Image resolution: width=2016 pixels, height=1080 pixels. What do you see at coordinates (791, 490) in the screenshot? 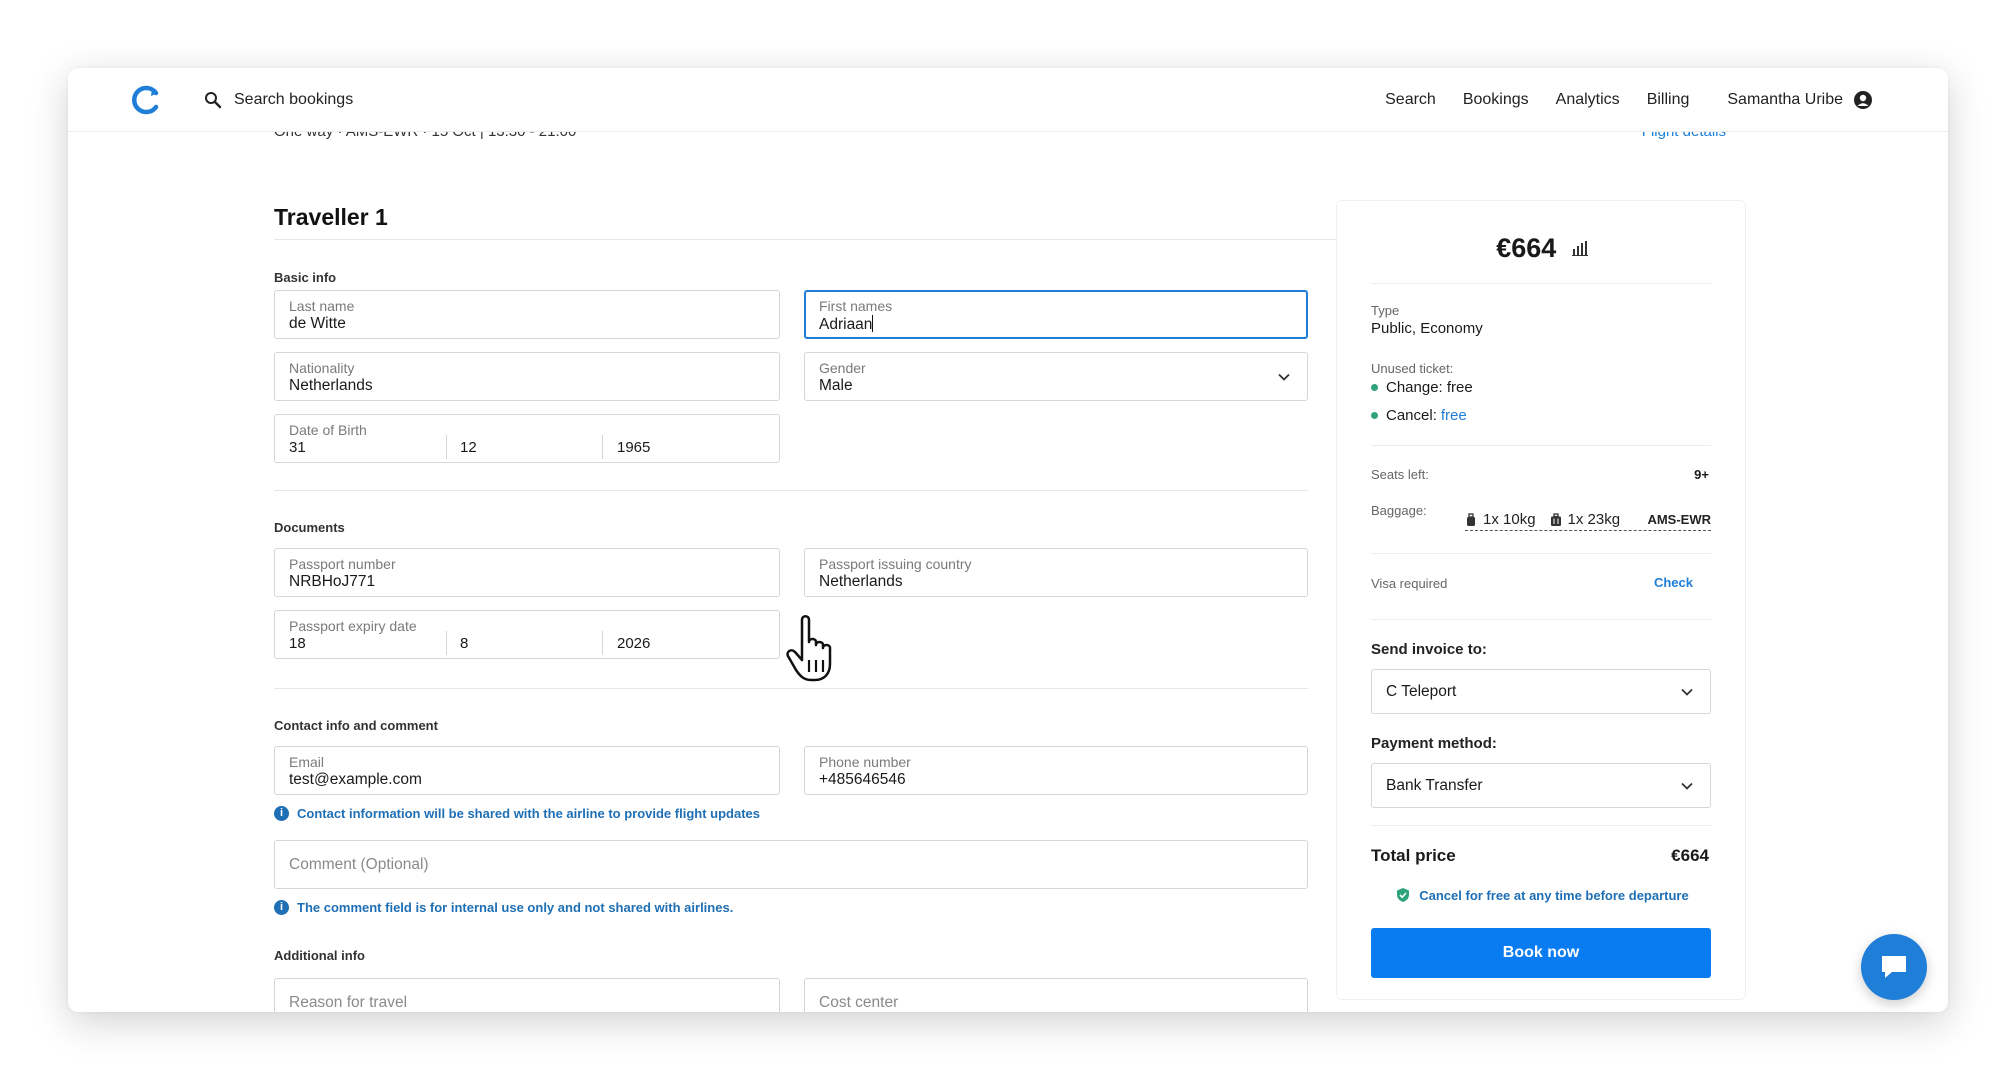
I see `section-divider` at bounding box center [791, 490].